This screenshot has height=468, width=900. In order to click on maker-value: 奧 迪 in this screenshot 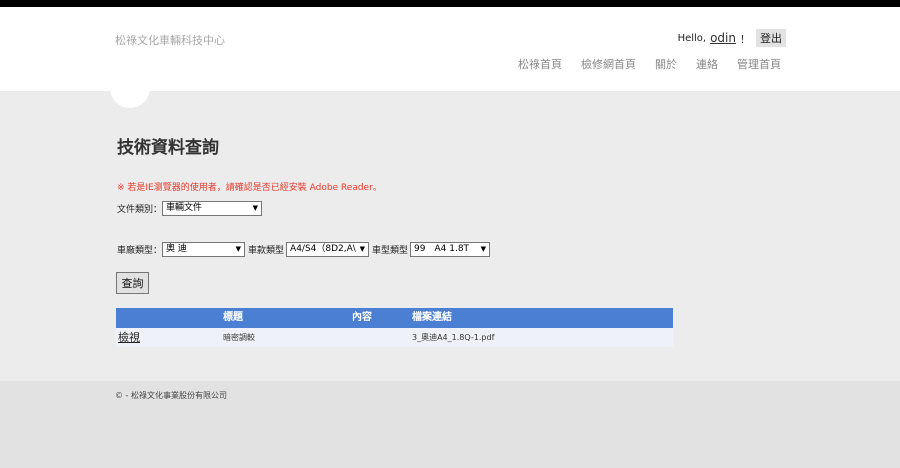, I will do `click(176, 249)`.